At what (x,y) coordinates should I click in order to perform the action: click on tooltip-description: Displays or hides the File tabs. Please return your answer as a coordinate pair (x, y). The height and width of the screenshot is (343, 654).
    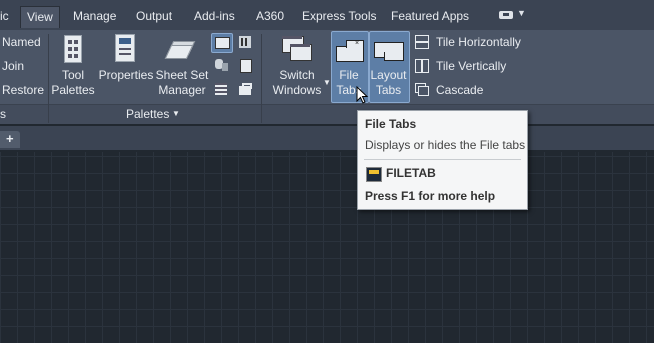
    Looking at the image, I should click on (445, 145).